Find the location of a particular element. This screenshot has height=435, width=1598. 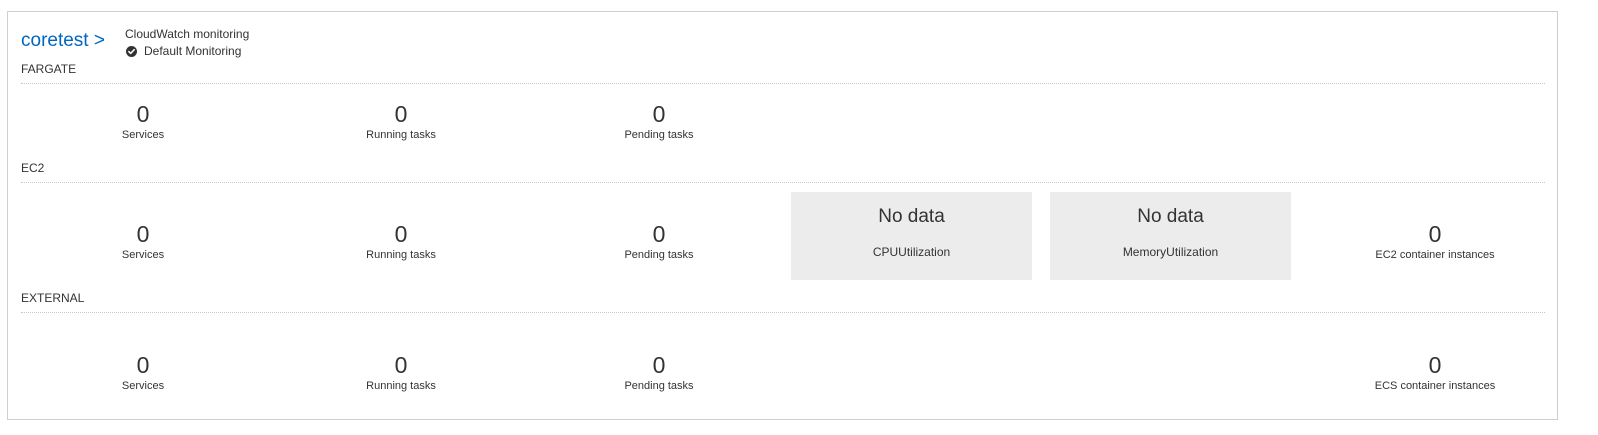

cpu-utilization-tile: No data CPUUtilization is located at coordinates (911, 236).